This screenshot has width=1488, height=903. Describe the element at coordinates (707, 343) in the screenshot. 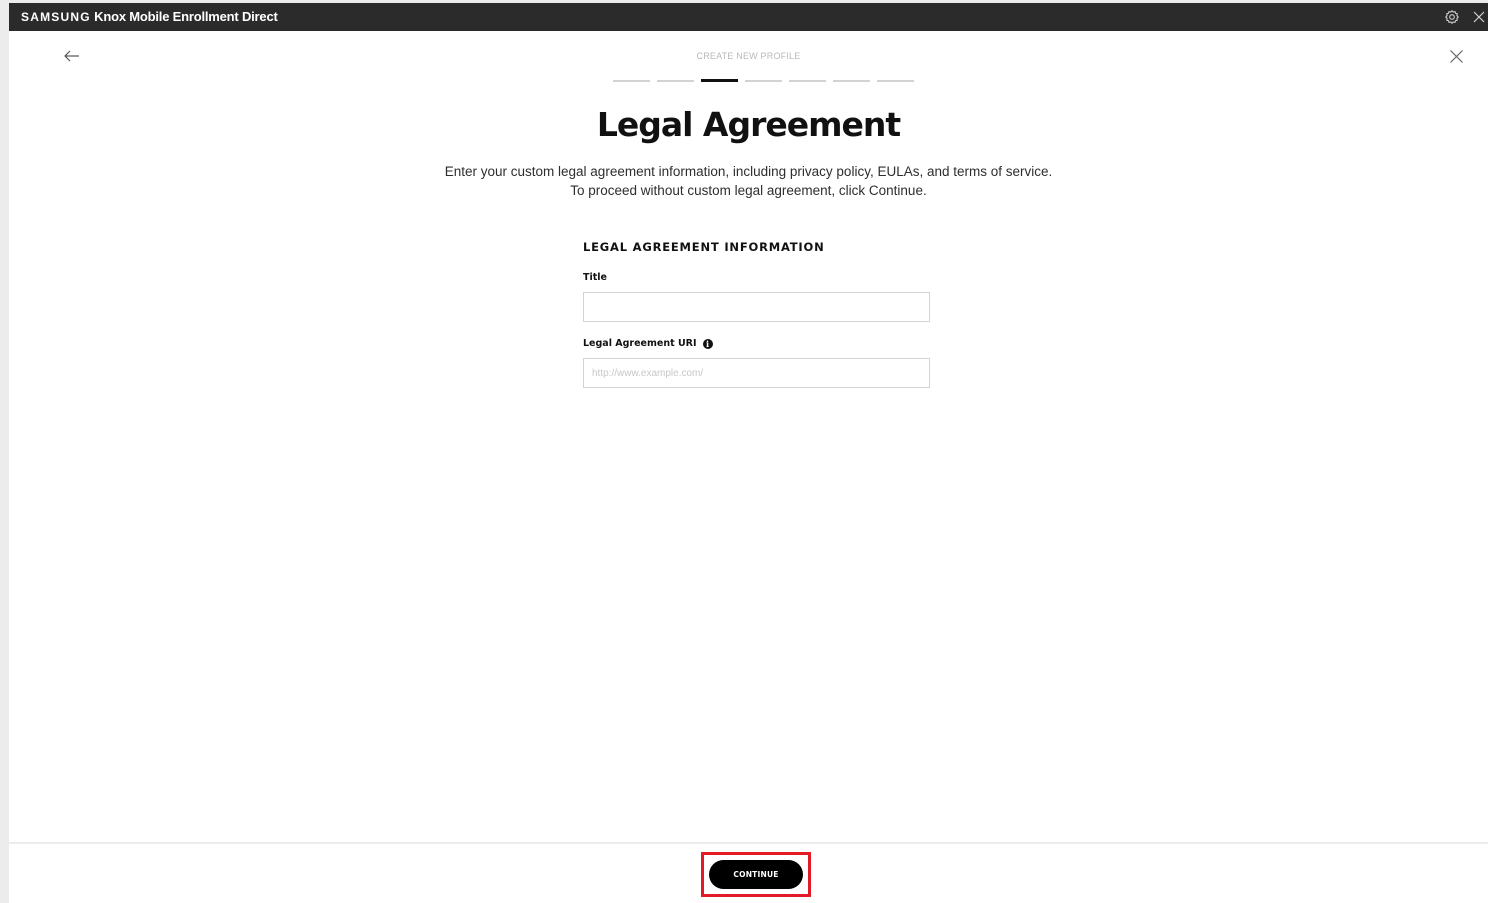

I see `info-icon: i` at that location.